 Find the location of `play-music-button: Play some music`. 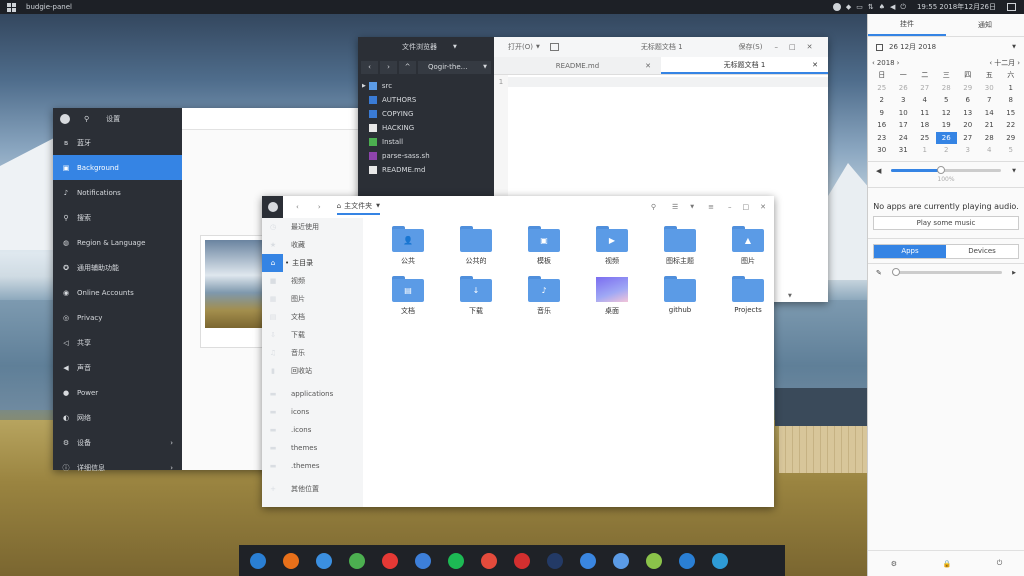

play-music-button: Play some music is located at coordinates (946, 222).